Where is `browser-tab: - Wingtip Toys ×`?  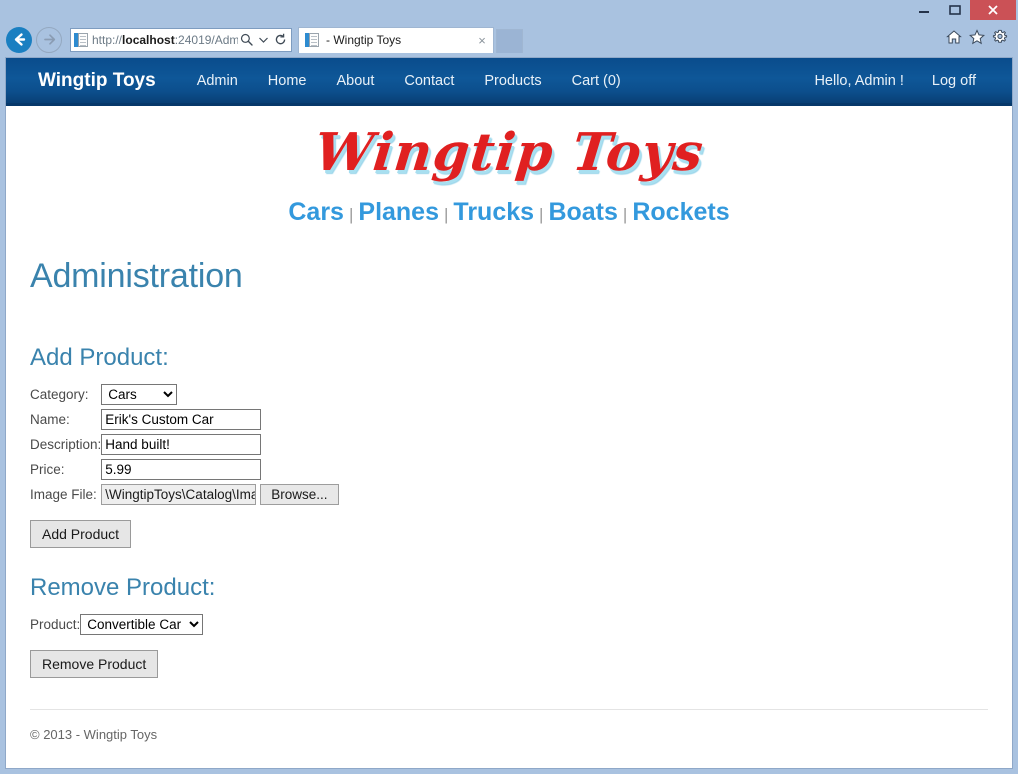
browser-tab: - Wingtip Toys × is located at coordinates (396, 39).